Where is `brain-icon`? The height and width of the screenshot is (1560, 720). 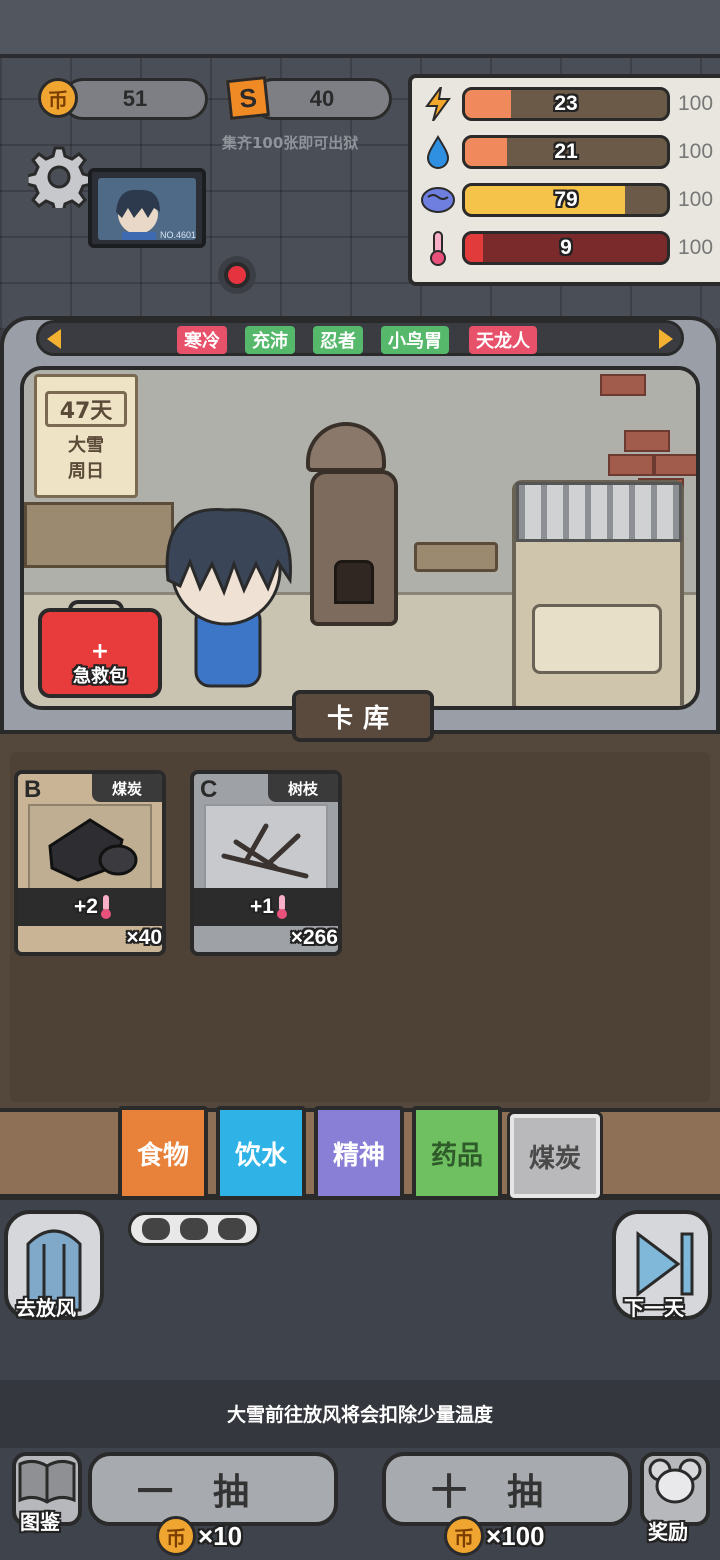
brain-icon is located at coordinates (438, 200).